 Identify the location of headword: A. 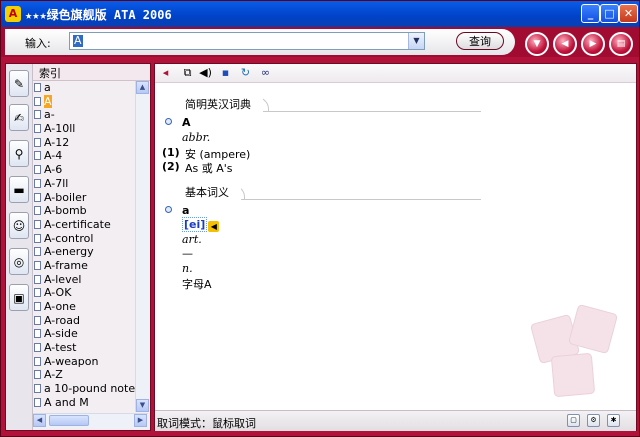
(186, 122).